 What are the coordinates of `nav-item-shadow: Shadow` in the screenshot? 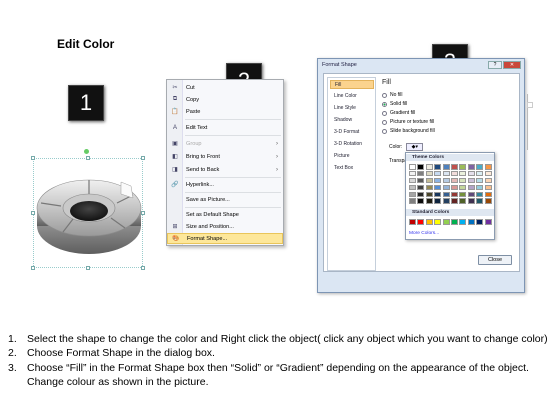 It's located at (352, 120).